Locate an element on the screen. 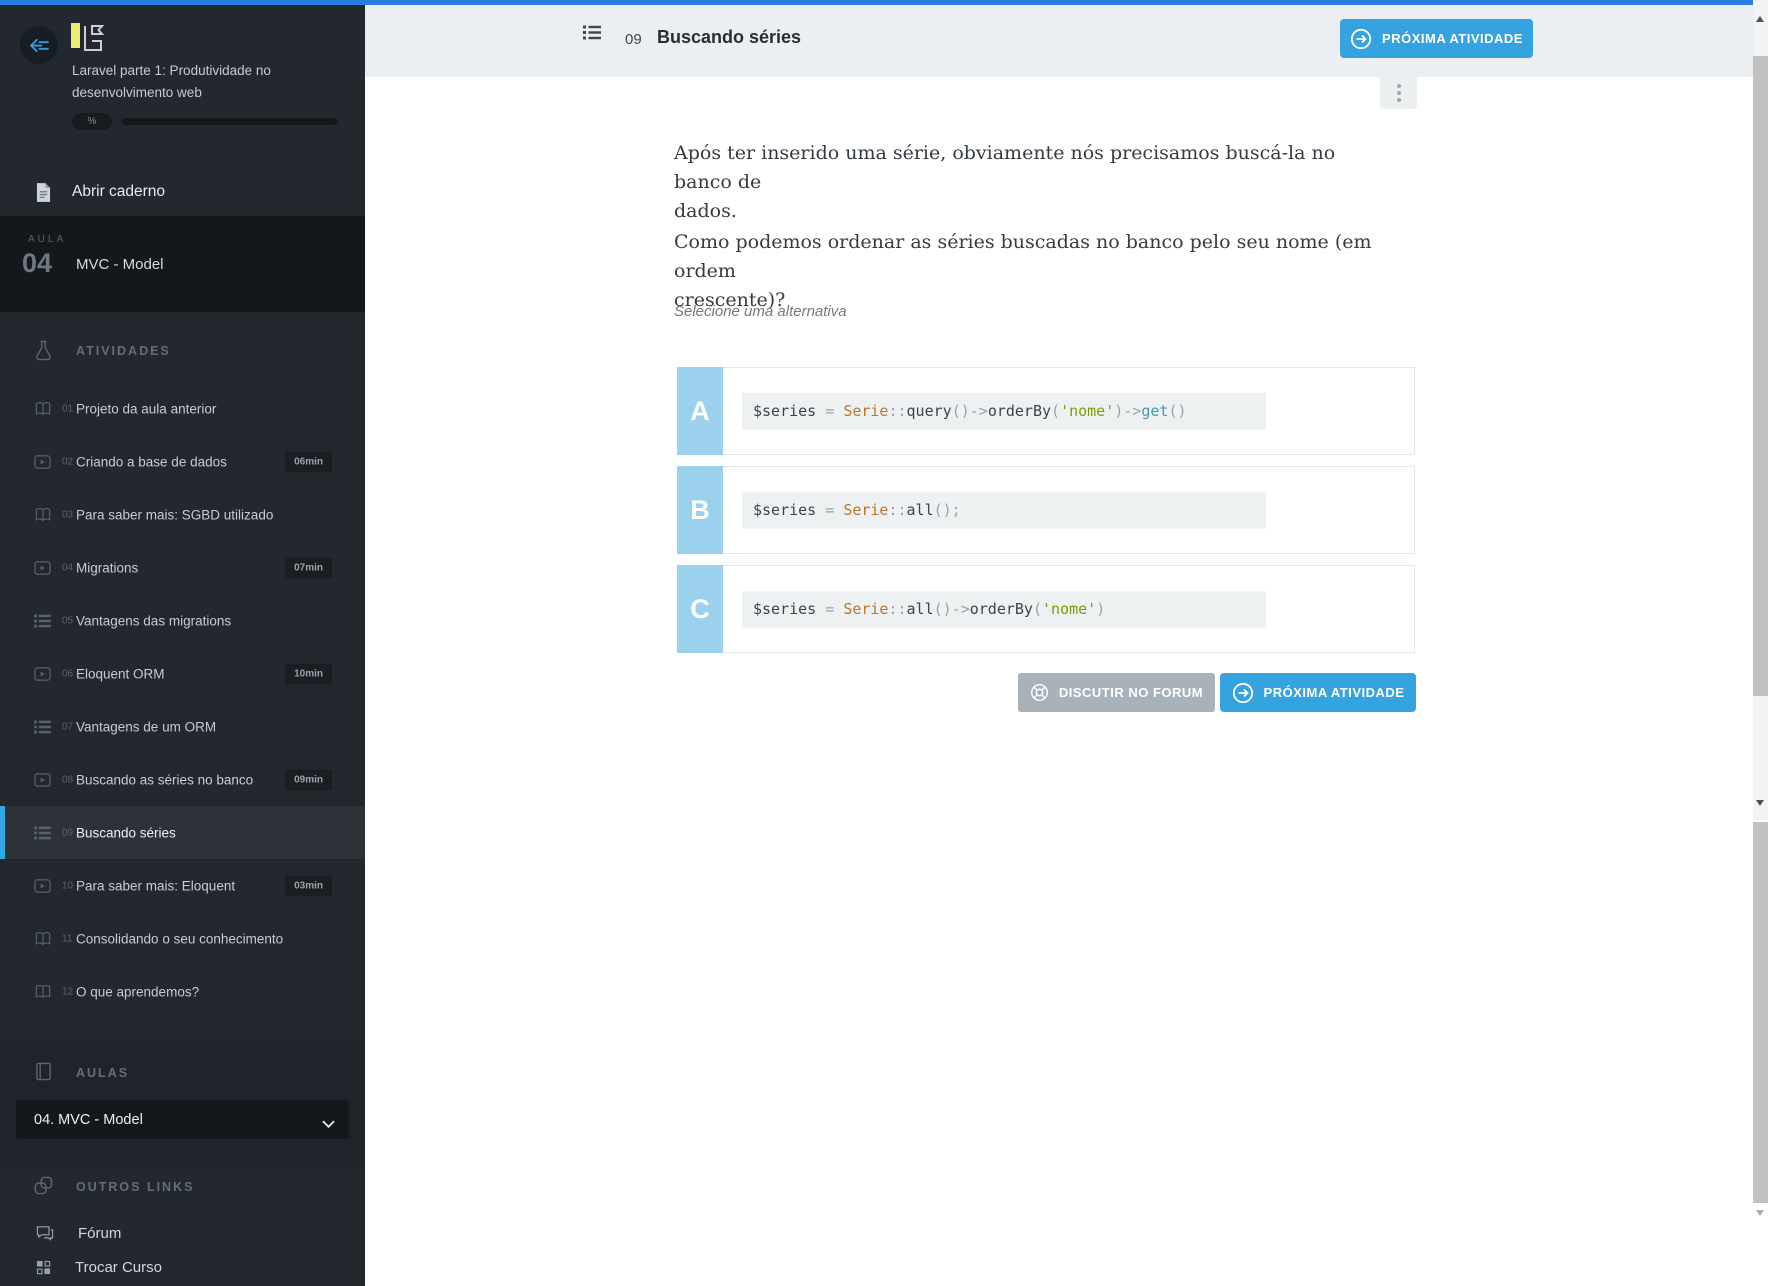 This screenshot has width=1768, height=1286. scrollbar is located at coordinates (1760, 643).